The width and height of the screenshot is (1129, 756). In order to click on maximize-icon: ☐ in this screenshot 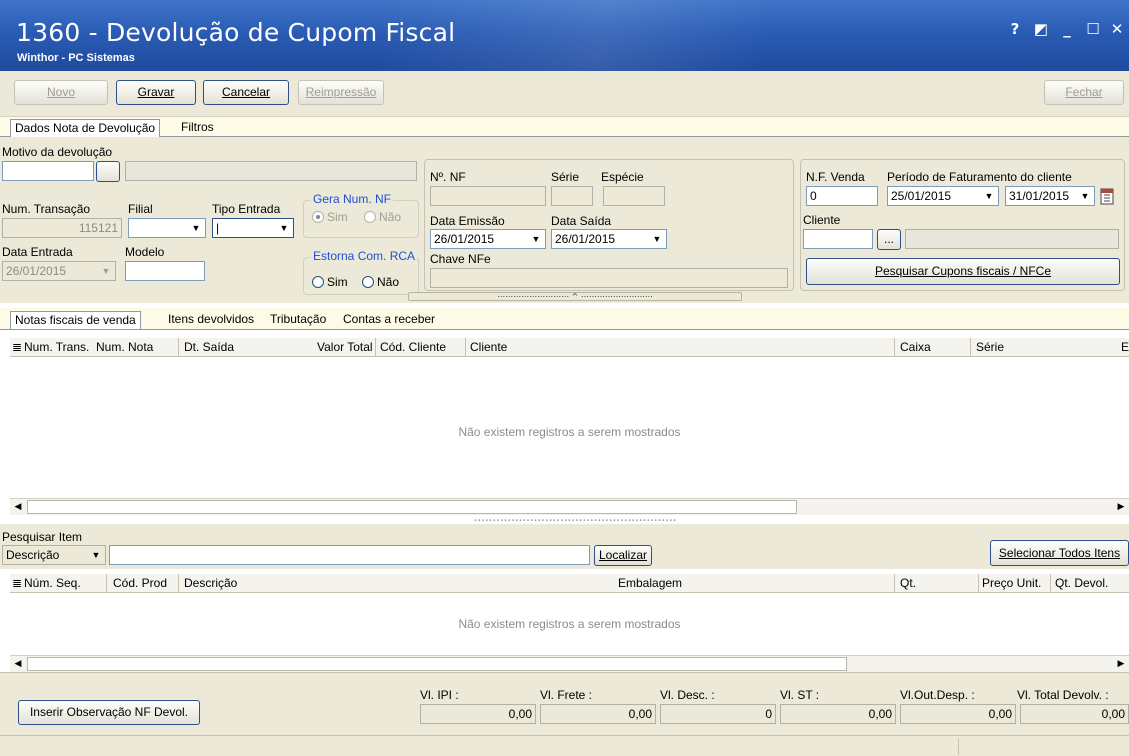, I will do `click(1093, 29)`.